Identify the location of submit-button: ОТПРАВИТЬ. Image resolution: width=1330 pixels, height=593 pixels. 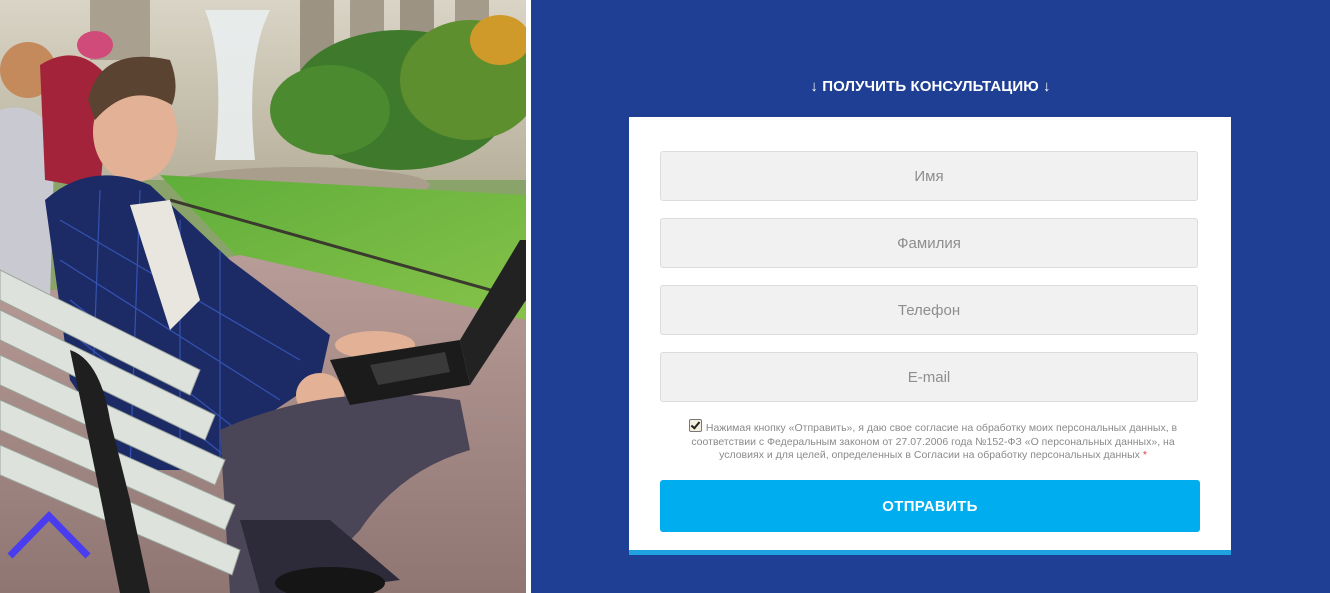
(930, 506).